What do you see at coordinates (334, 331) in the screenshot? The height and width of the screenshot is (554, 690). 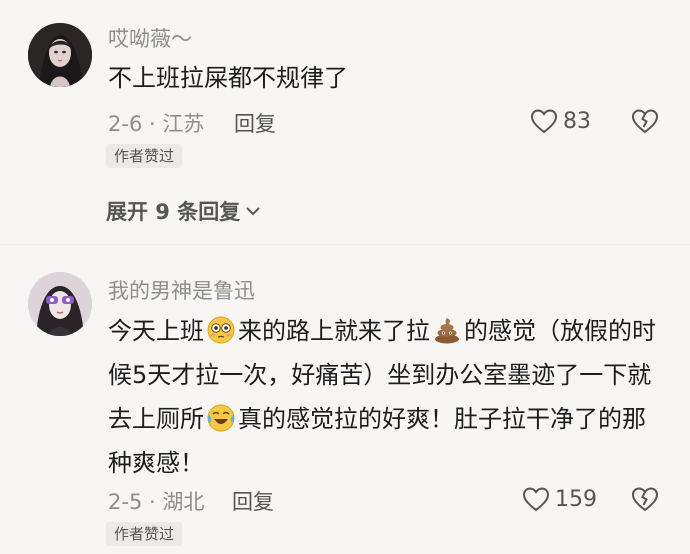 I see `comment-text-part: 来的路上就来了拉` at bounding box center [334, 331].